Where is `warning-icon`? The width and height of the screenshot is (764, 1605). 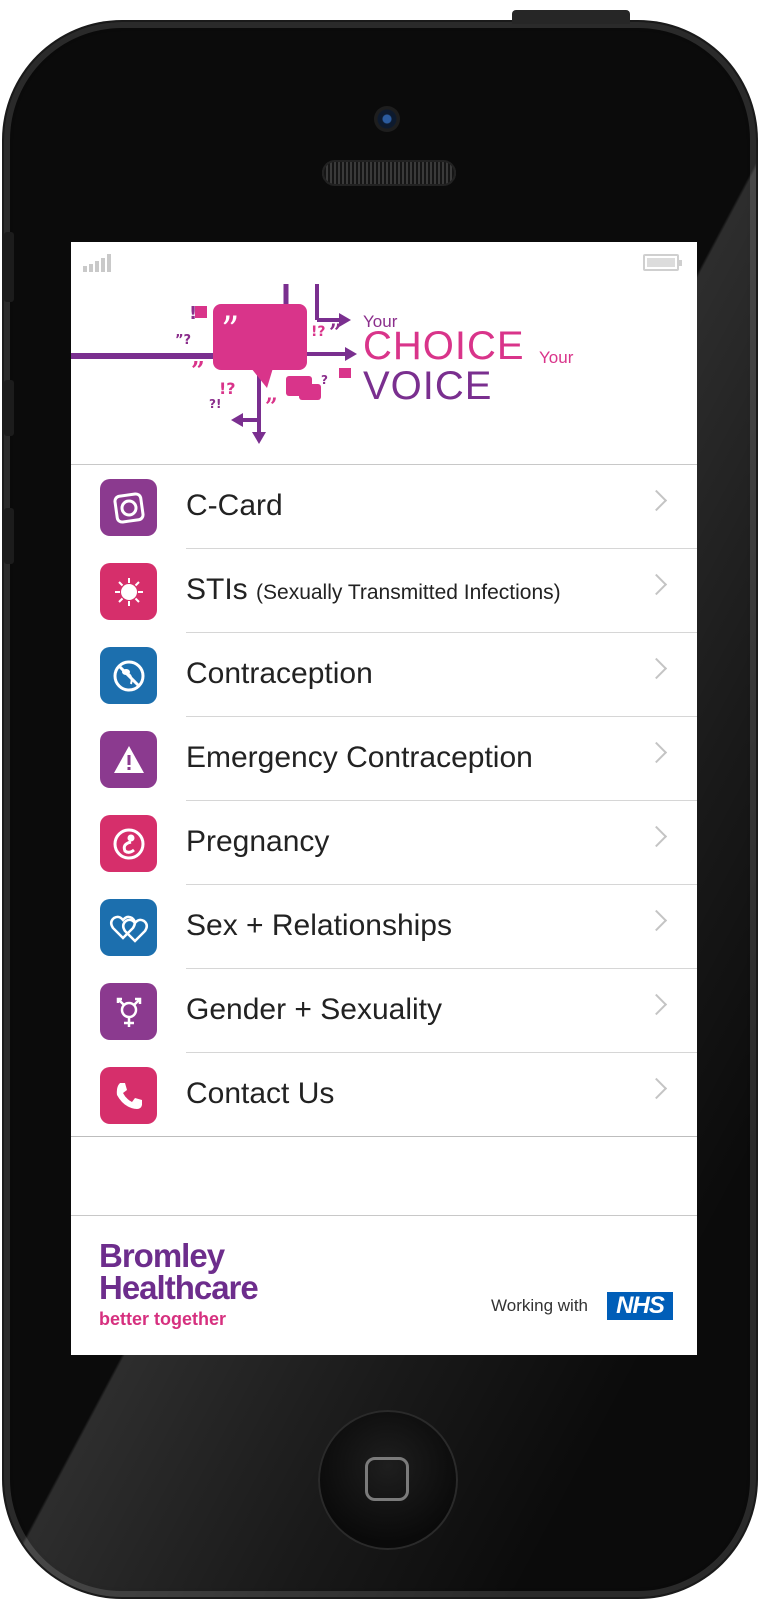 warning-icon is located at coordinates (128, 759).